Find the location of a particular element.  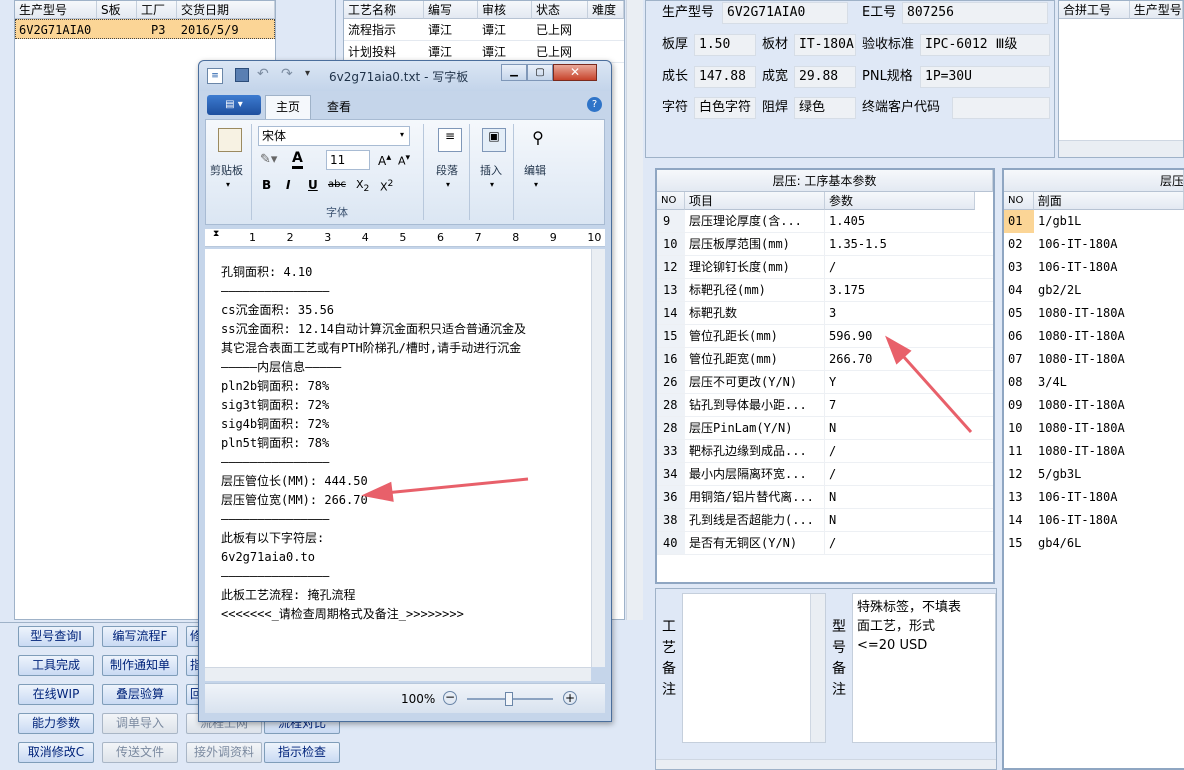

annotation-arrows is located at coordinates (667, 418).